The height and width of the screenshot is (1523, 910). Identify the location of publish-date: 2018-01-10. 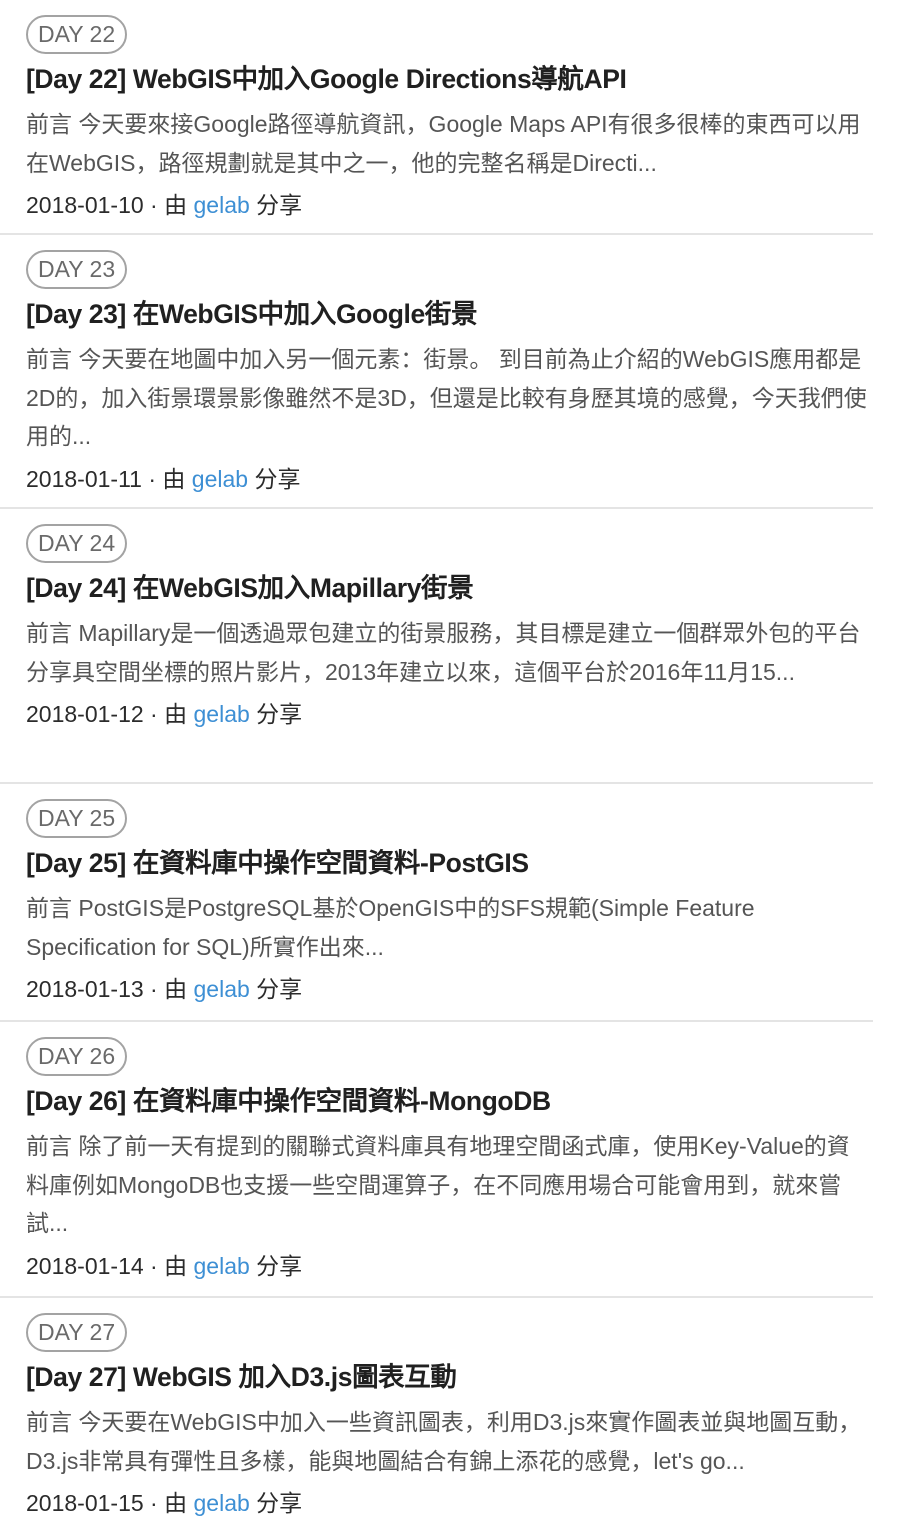
(85, 205).